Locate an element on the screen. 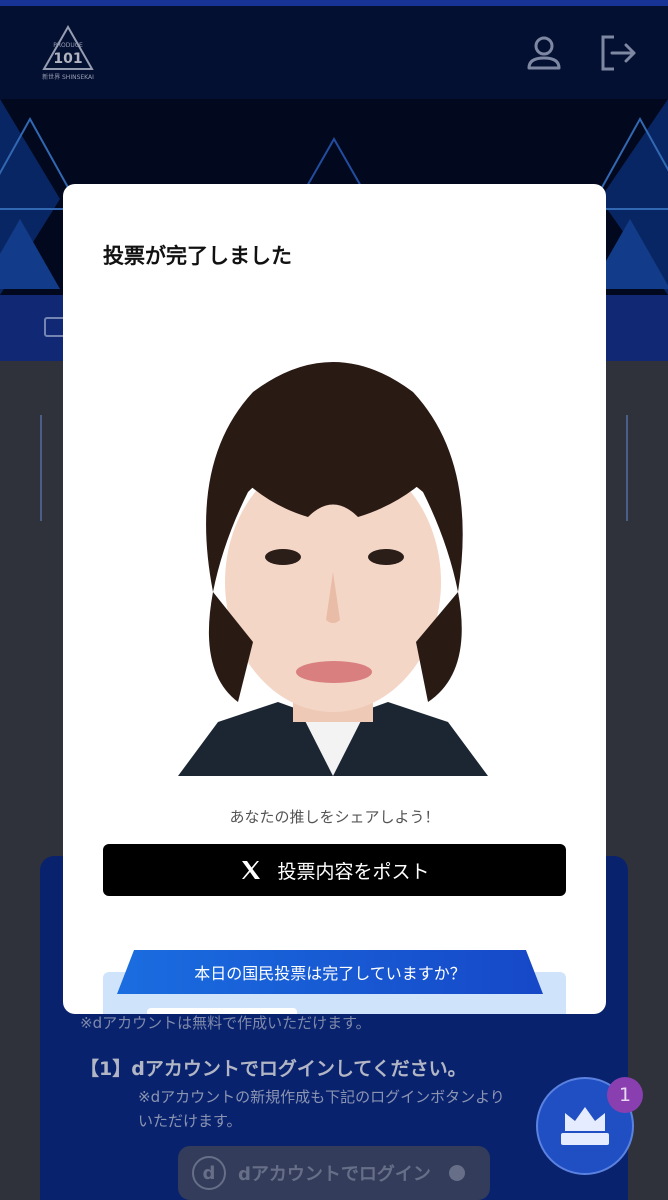 This screenshot has width=668, height=1200. divider-left is located at coordinates (41, 468).